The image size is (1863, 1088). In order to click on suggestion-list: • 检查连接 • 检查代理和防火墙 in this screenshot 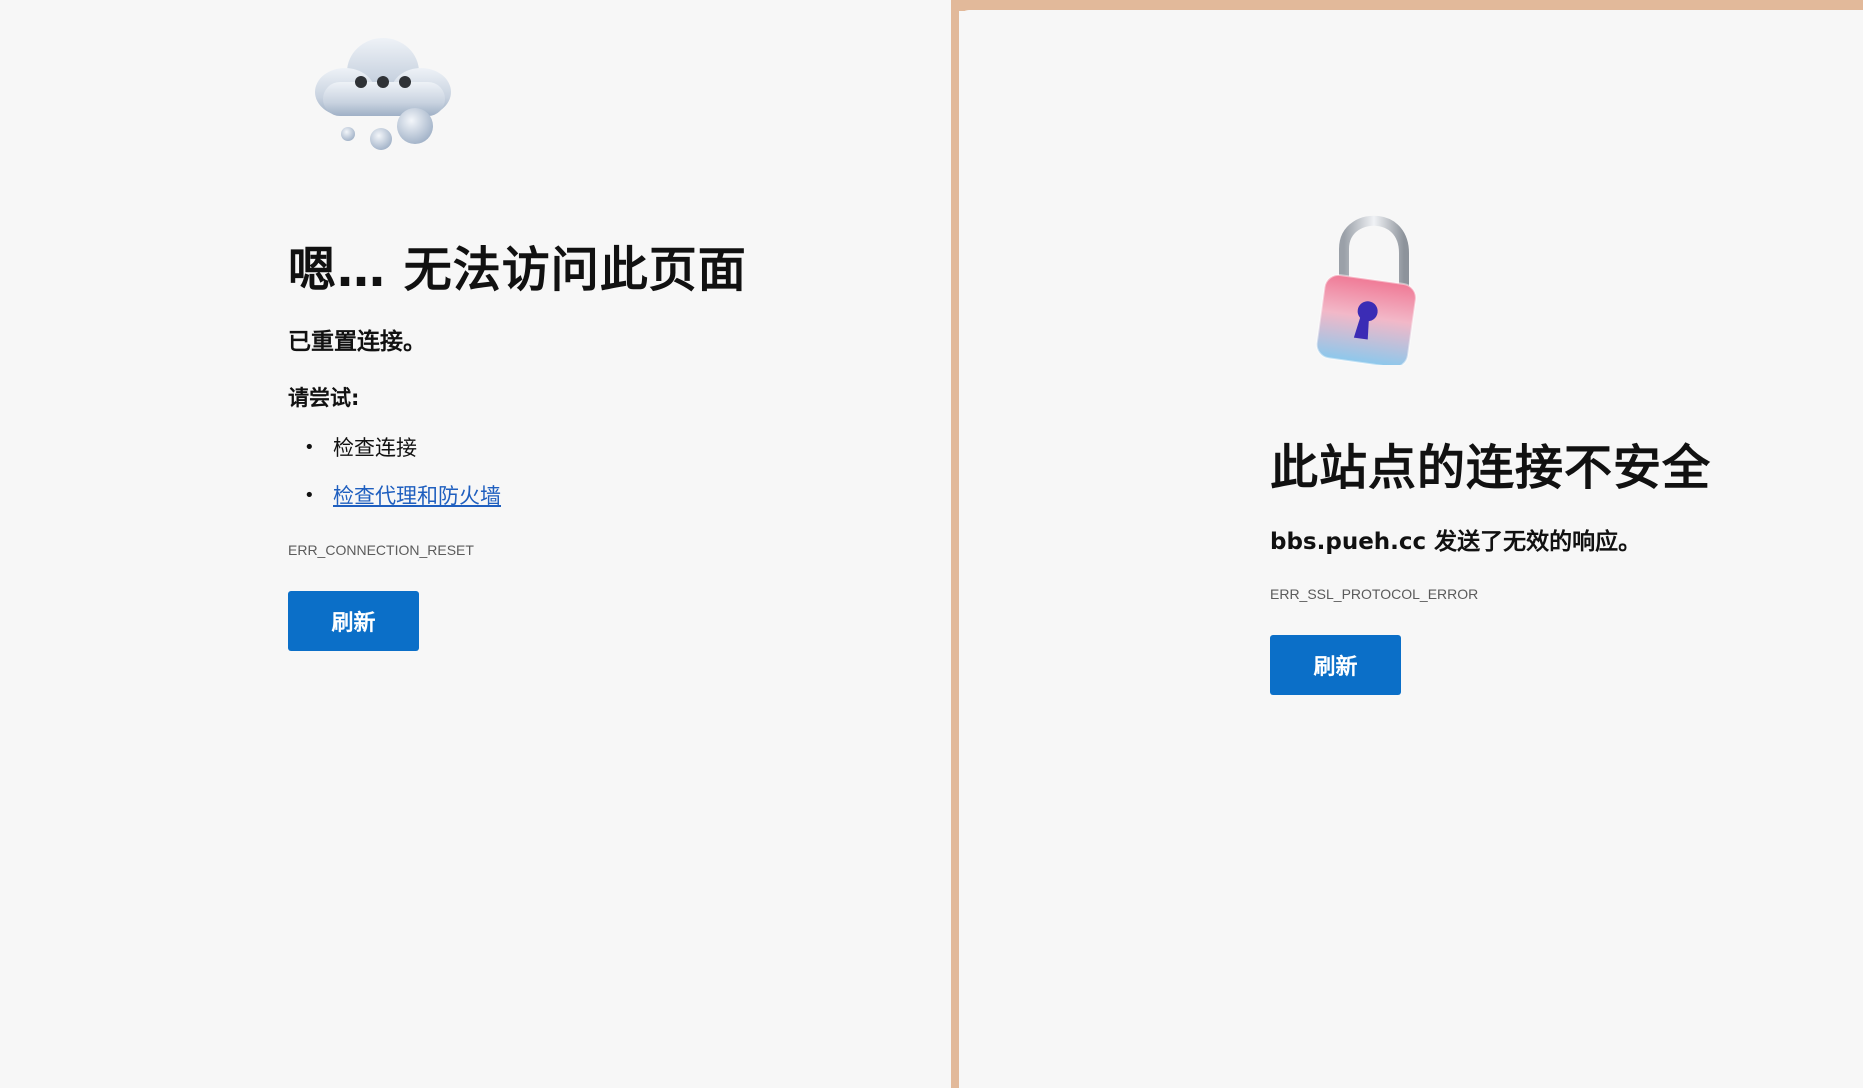, I will do `click(394, 478)`.